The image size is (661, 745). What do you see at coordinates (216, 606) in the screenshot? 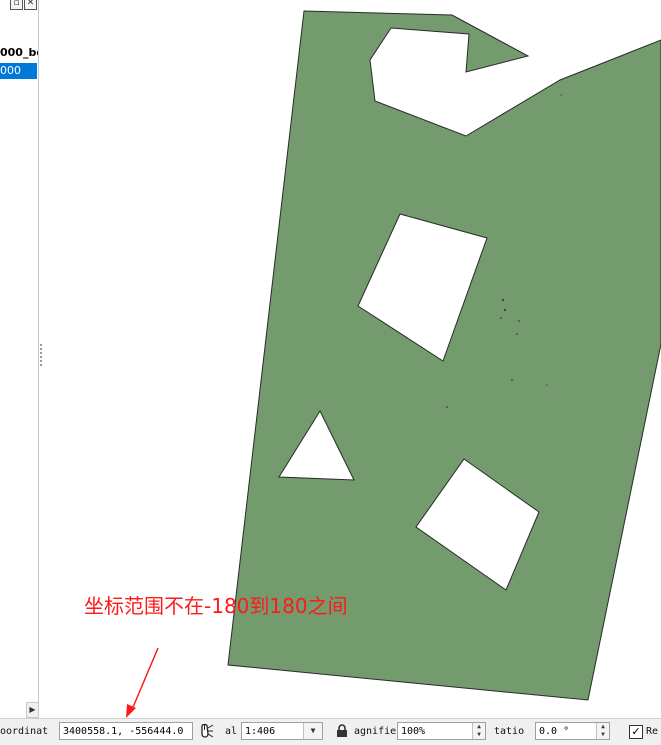
I see `annotation-text: 坐标范围不在-180到180之间` at bounding box center [216, 606].